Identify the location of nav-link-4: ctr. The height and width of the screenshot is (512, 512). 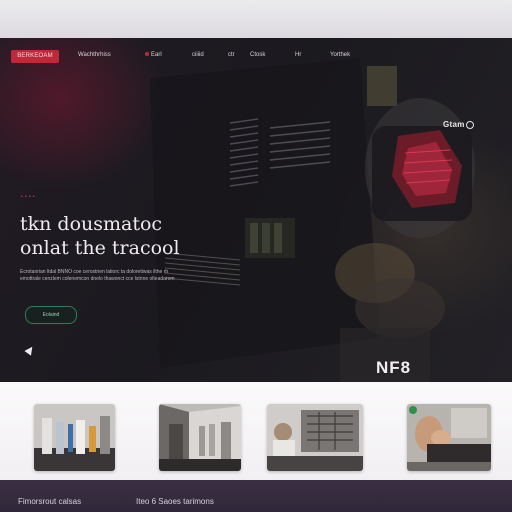
(231, 55).